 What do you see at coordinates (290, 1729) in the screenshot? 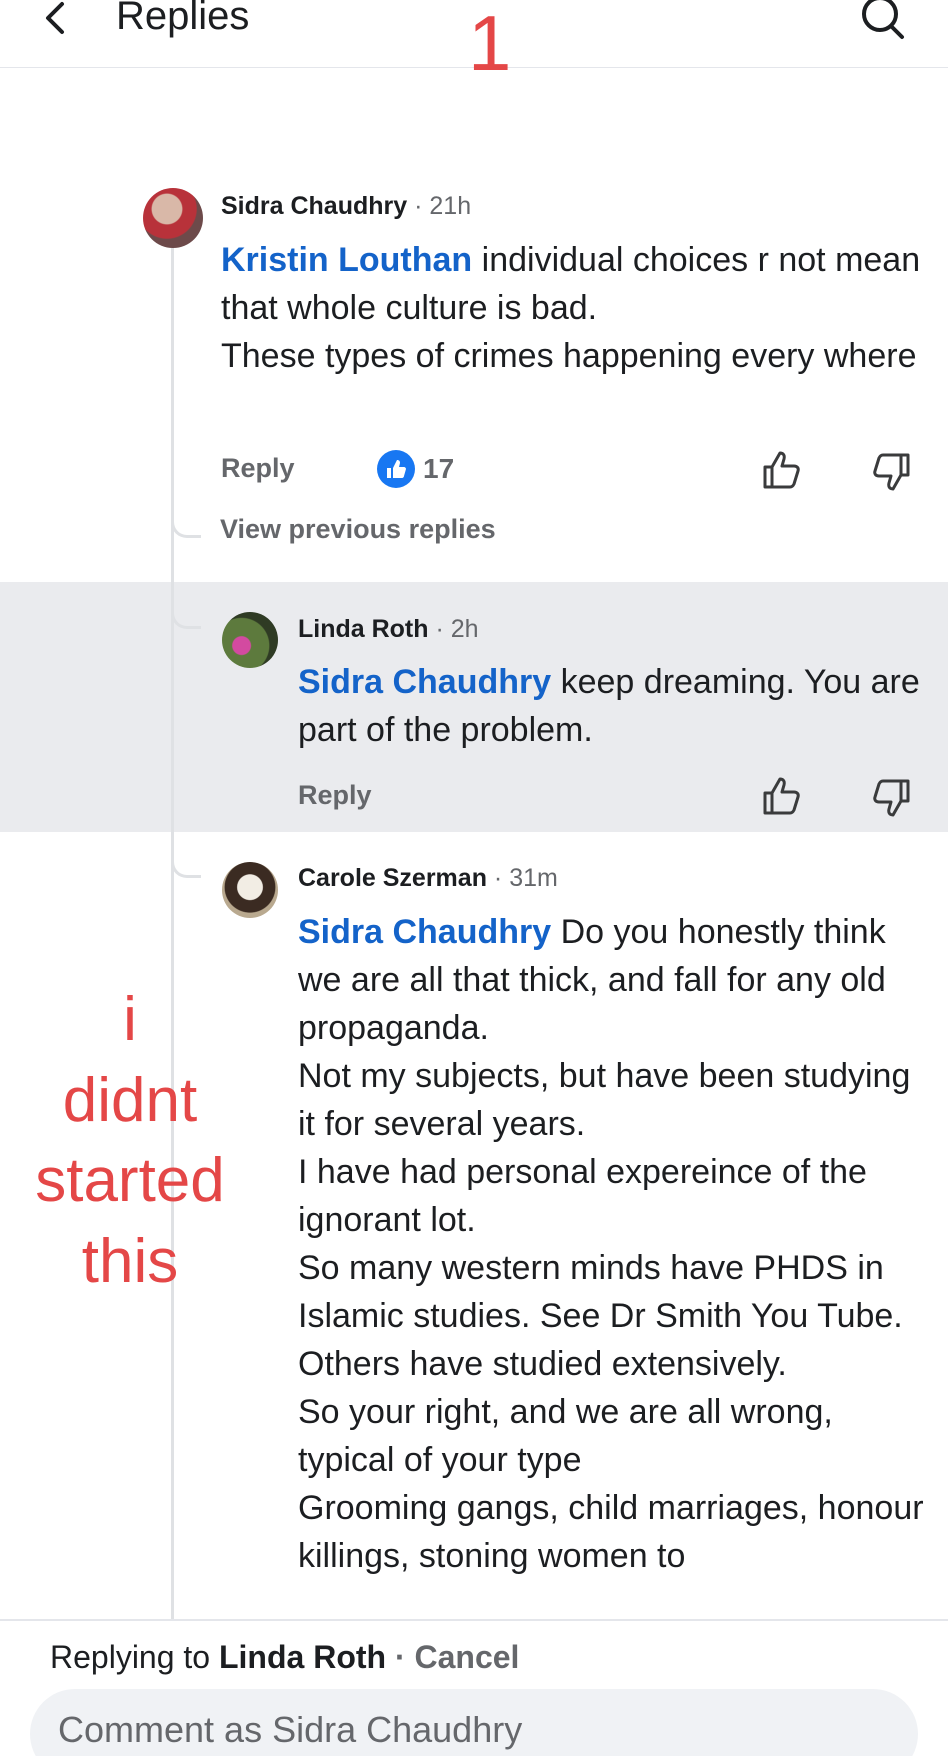
I see `comment-placeholder: Comment as Sidra Chaudhry` at bounding box center [290, 1729].